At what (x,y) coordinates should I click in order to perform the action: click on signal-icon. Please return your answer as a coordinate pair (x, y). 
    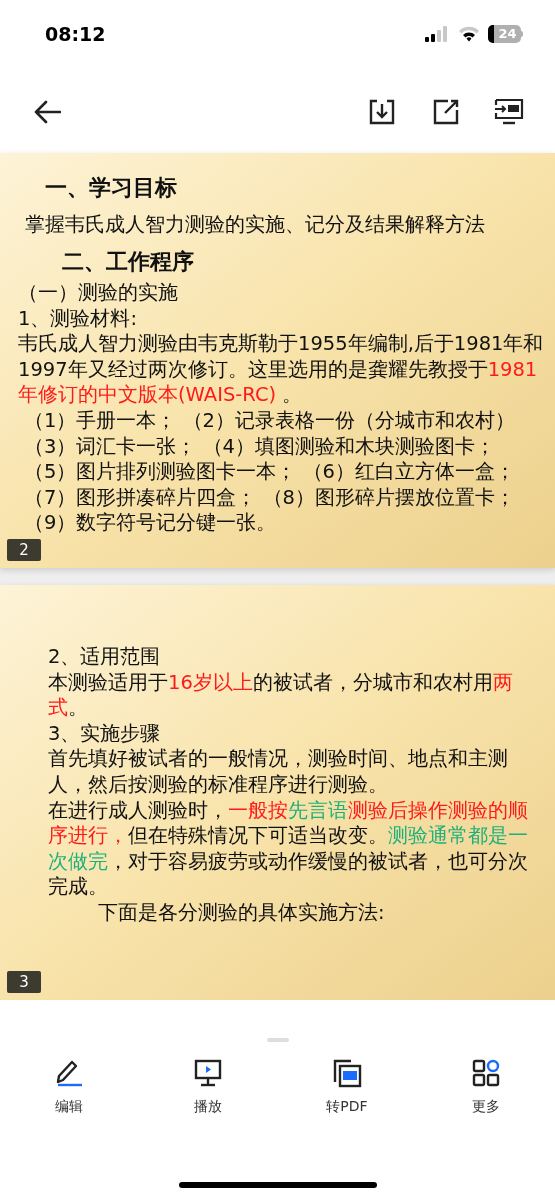
    Looking at the image, I should click on (437, 34).